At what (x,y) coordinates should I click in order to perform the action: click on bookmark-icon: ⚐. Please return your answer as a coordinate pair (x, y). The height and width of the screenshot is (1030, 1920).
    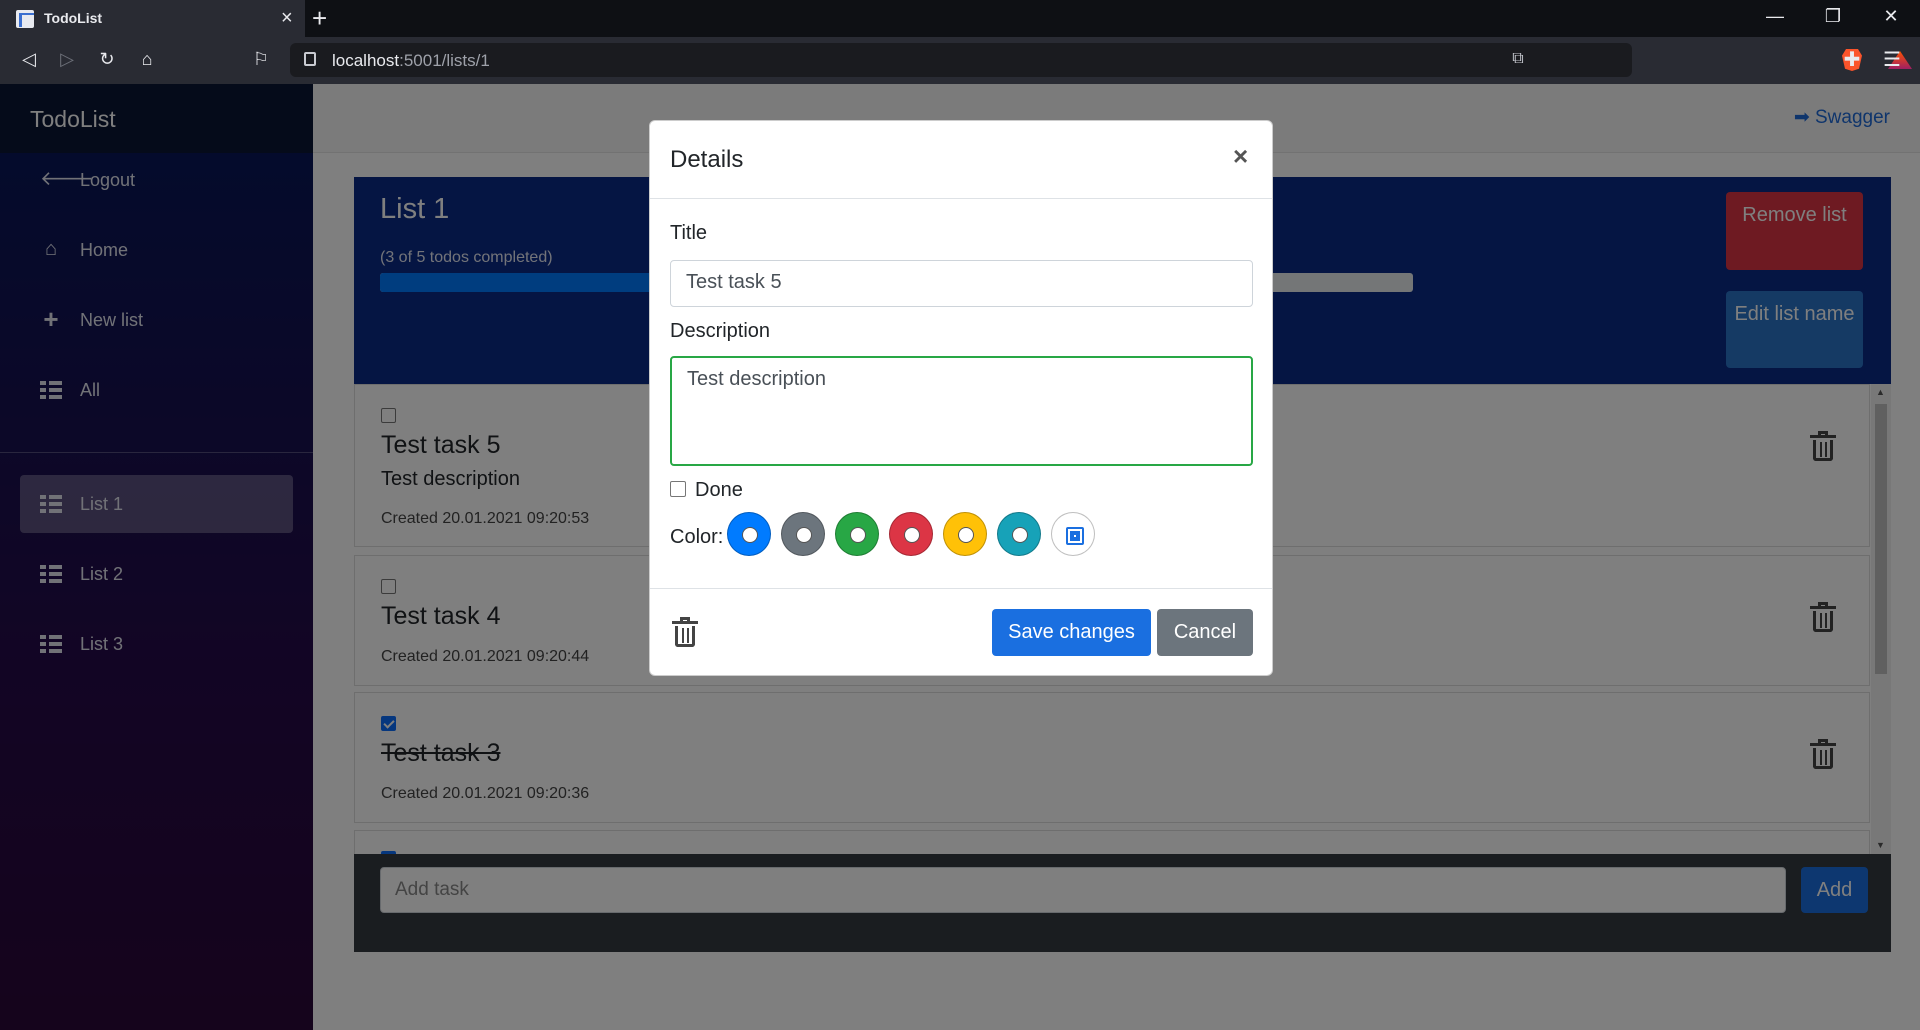
    Looking at the image, I should click on (261, 59).